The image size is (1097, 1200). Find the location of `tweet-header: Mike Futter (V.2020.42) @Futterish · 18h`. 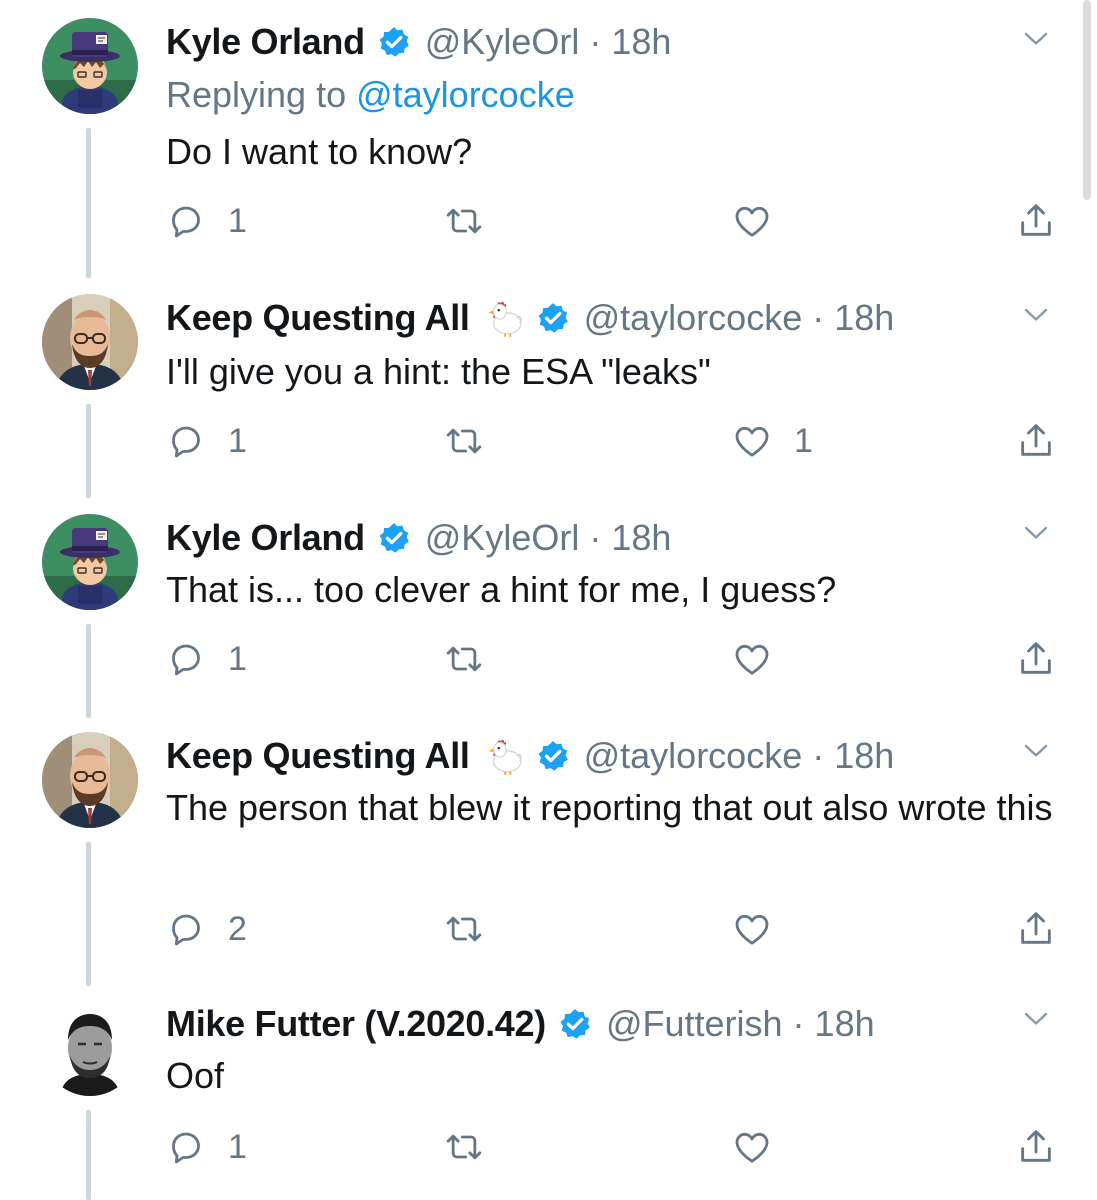

tweet-header: Mike Futter (V.2020.42) @Futterish · 18h is located at coordinates (520, 1024).